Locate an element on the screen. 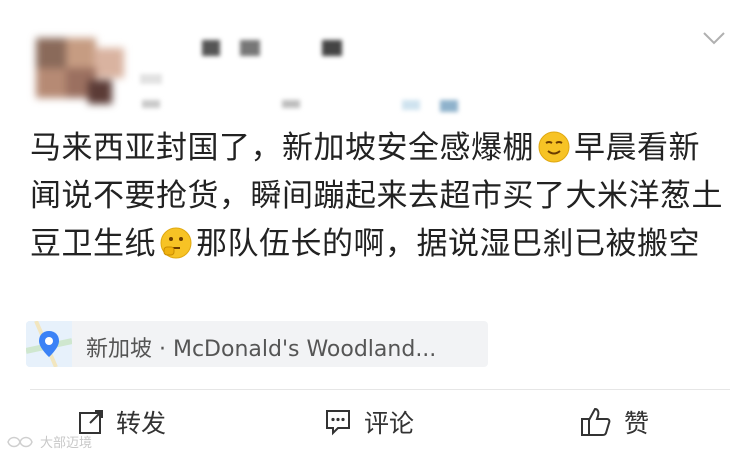 The image size is (750, 459). comment-label: 评论 is located at coordinates (389, 423).